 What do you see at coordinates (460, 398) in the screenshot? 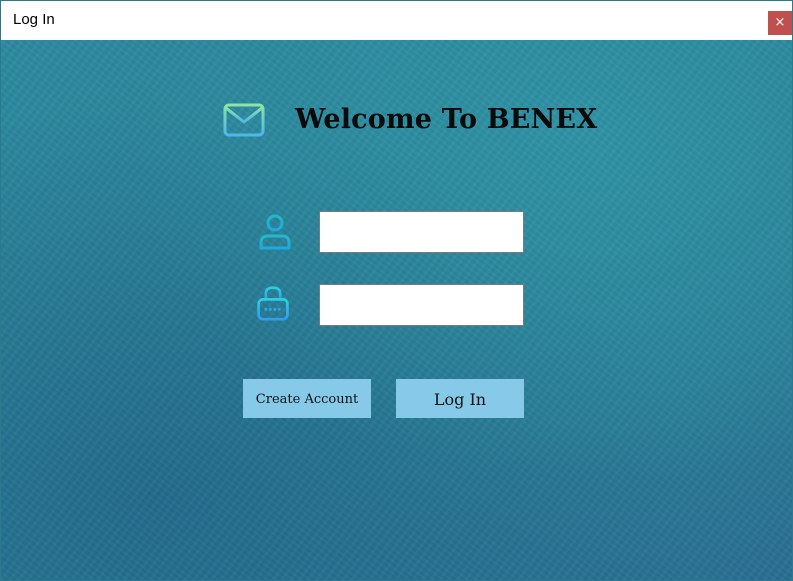
I see `log-in-button: Log In` at bounding box center [460, 398].